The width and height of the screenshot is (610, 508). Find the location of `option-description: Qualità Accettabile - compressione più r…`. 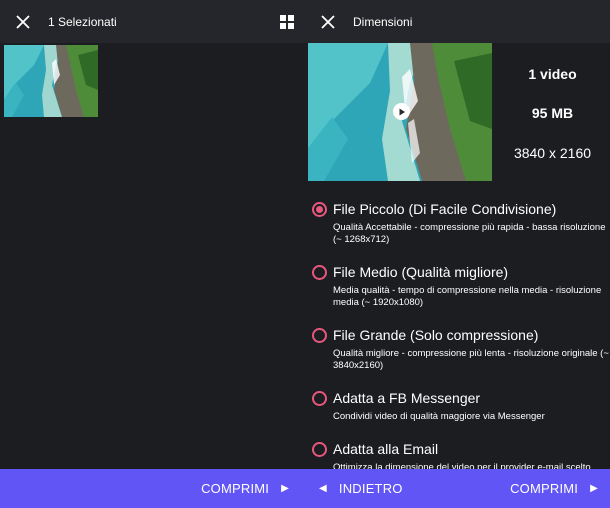

option-description: Qualità Accettabile - compressione più r… is located at coordinates (469, 233).